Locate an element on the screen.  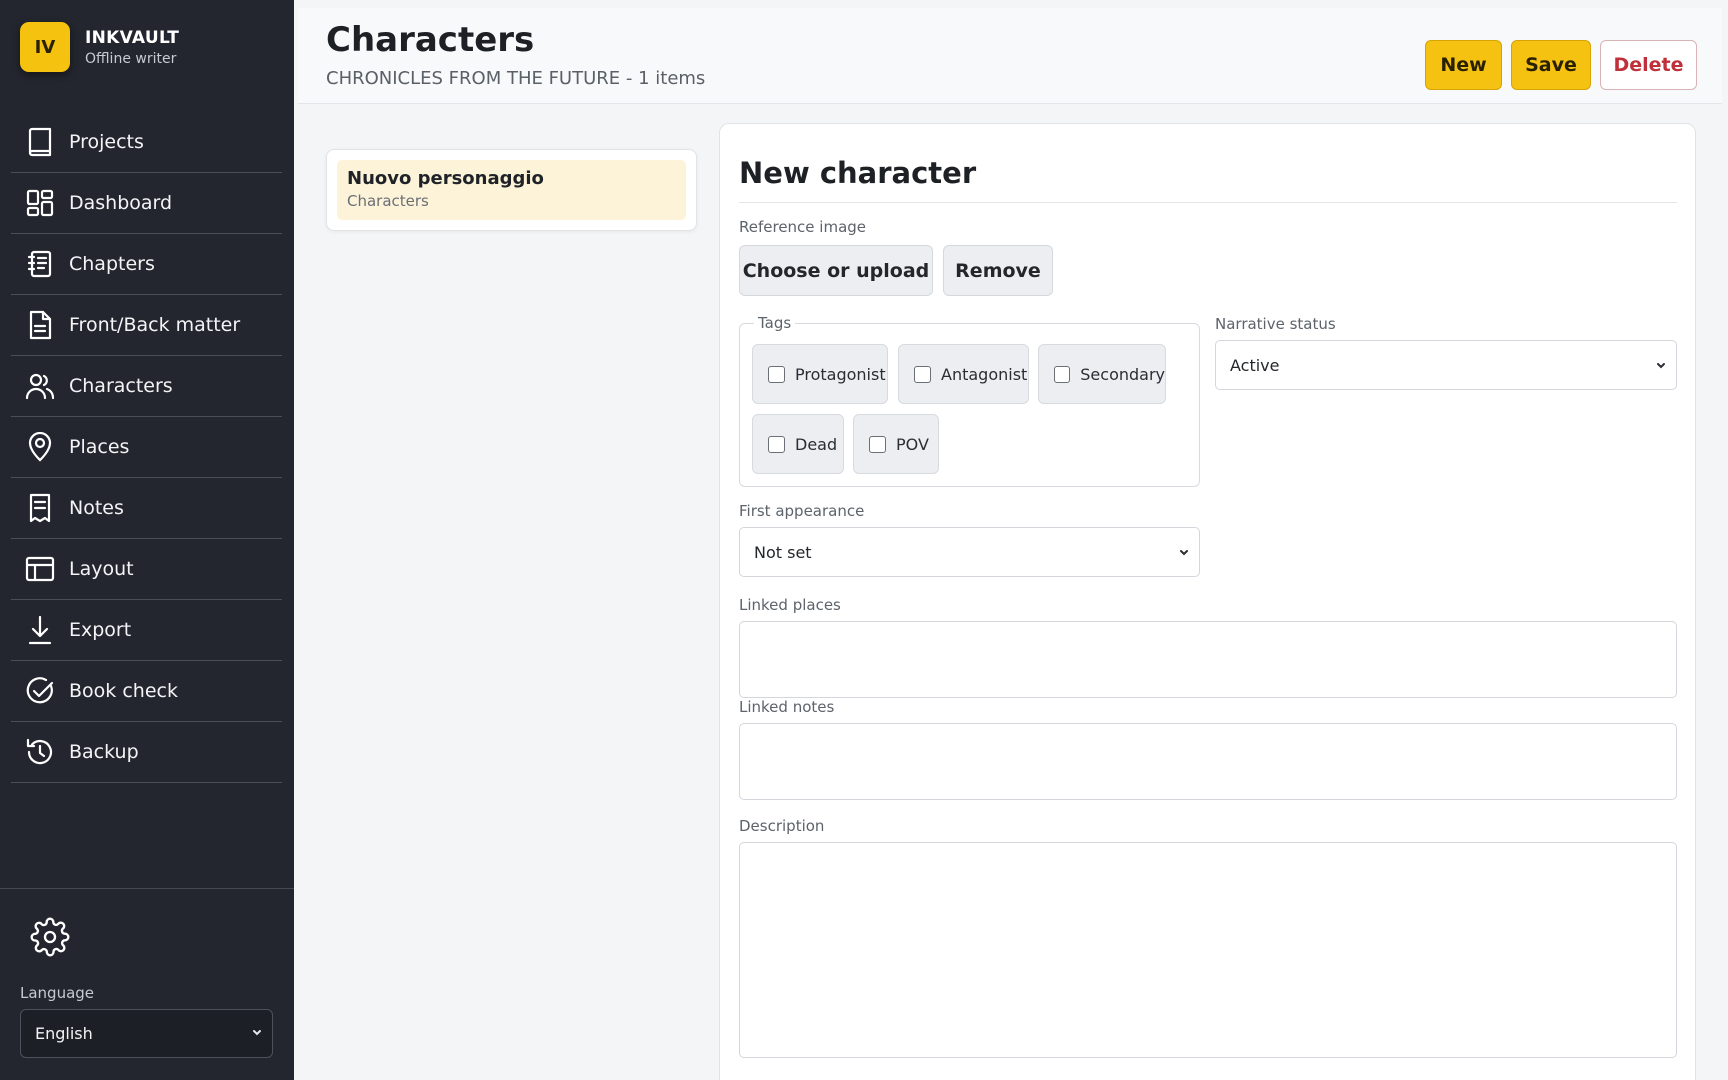
app-tagline: Offline writer is located at coordinates (131, 58).